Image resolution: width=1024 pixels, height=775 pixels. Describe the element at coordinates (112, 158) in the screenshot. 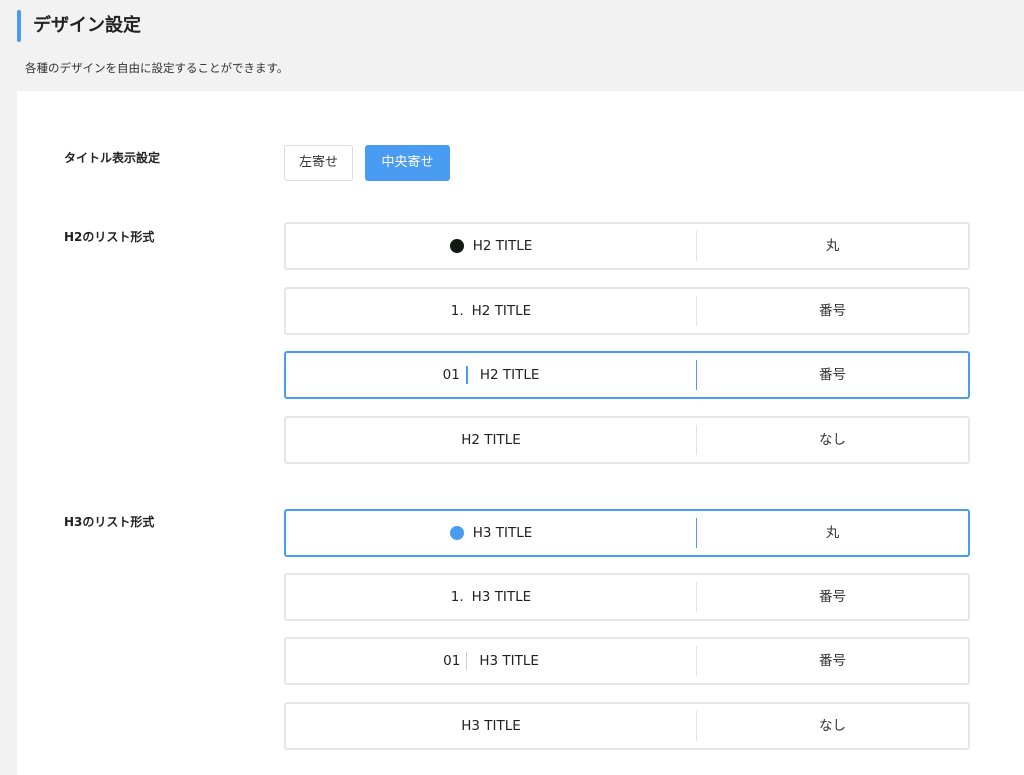

I see `title-display-label: タイトル表示設定` at that location.